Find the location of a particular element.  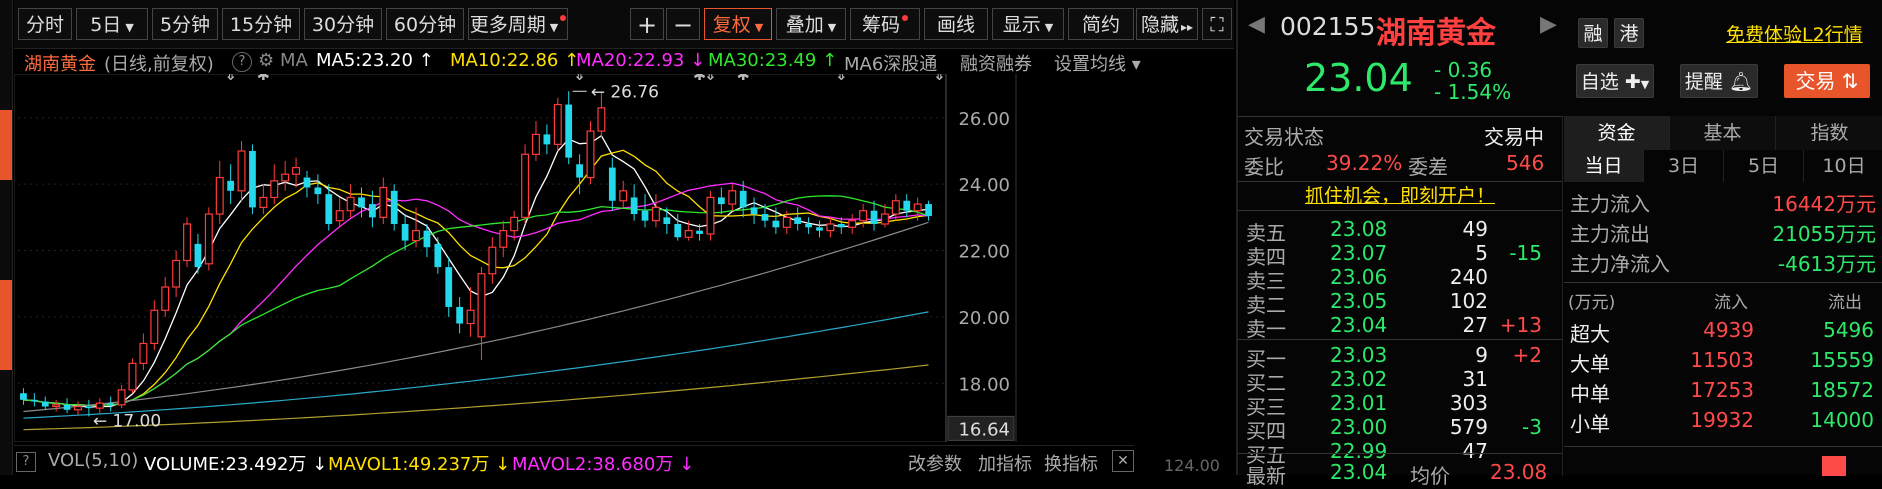

watchlist-button: 自选 ✚▼ is located at coordinates (1615, 81).